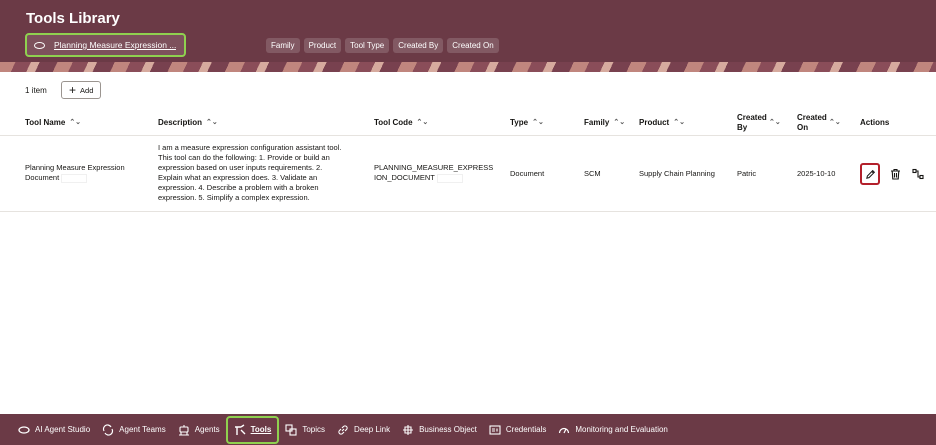  Describe the element at coordinates (527, 173) in the screenshot. I see `cell-type: Document` at that location.